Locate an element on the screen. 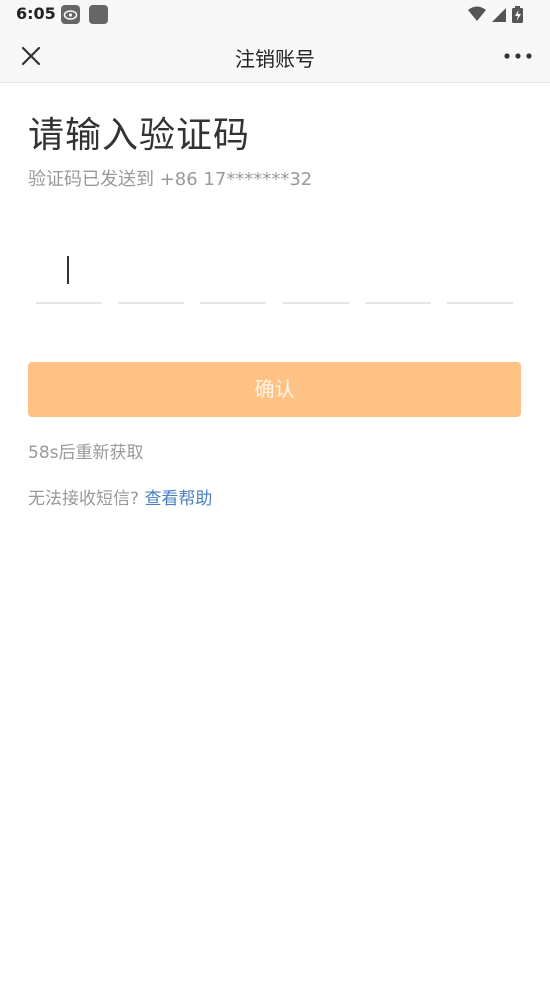 This screenshot has height=982, width=550. app-header: 注销账号 is located at coordinates (275, 56).